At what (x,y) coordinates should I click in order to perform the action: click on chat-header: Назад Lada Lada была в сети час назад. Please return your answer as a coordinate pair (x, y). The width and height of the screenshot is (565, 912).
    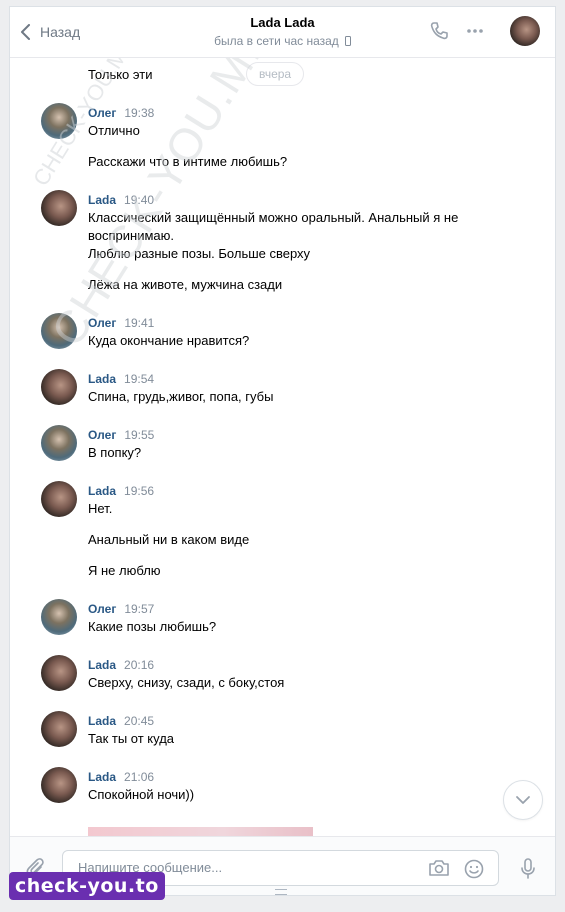
    Looking at the image, I should click on (282, 32).